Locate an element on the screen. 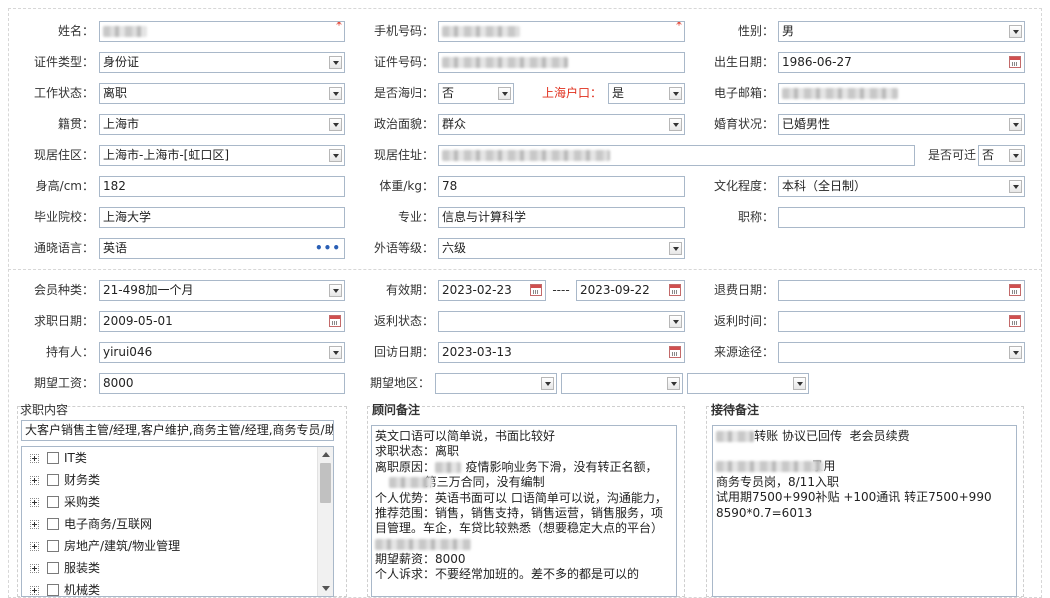  visit-date-field: 2023-03-13 is located at coordinates (561, 352).